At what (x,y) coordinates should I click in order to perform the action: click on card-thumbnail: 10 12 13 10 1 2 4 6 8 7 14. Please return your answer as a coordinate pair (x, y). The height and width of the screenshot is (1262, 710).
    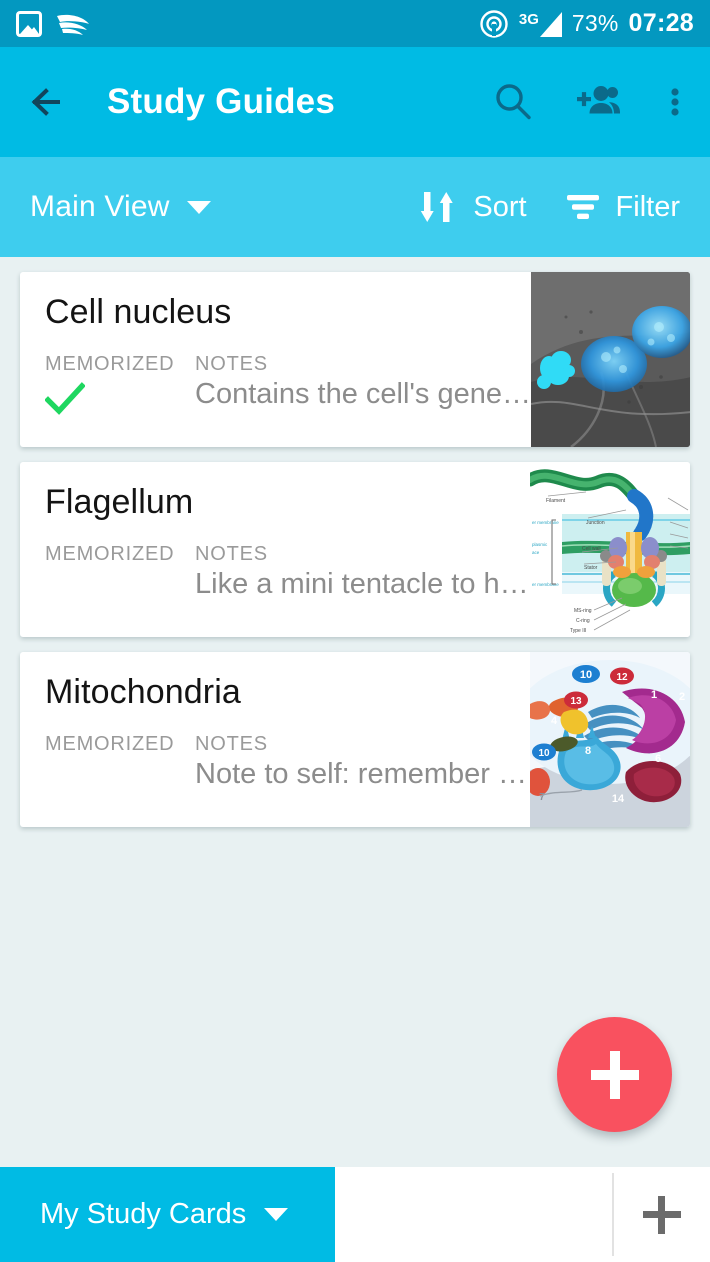
    Looking at the image, I should click on (610, 739).